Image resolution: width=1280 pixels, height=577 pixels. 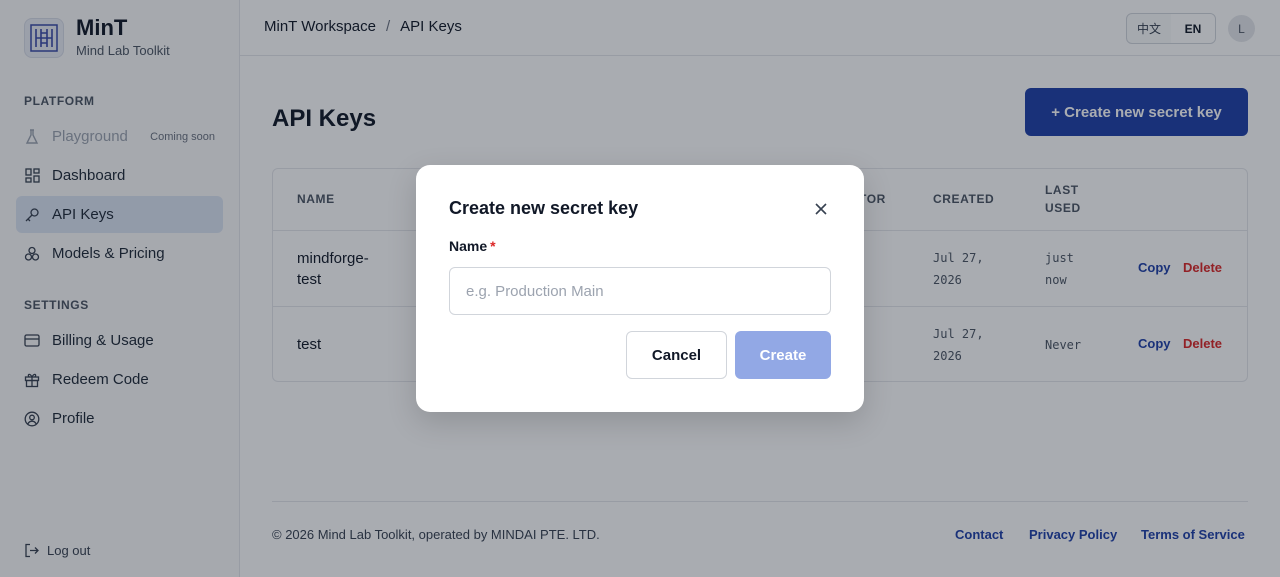 I want to click on close-icon, so click(x=821, y=209).